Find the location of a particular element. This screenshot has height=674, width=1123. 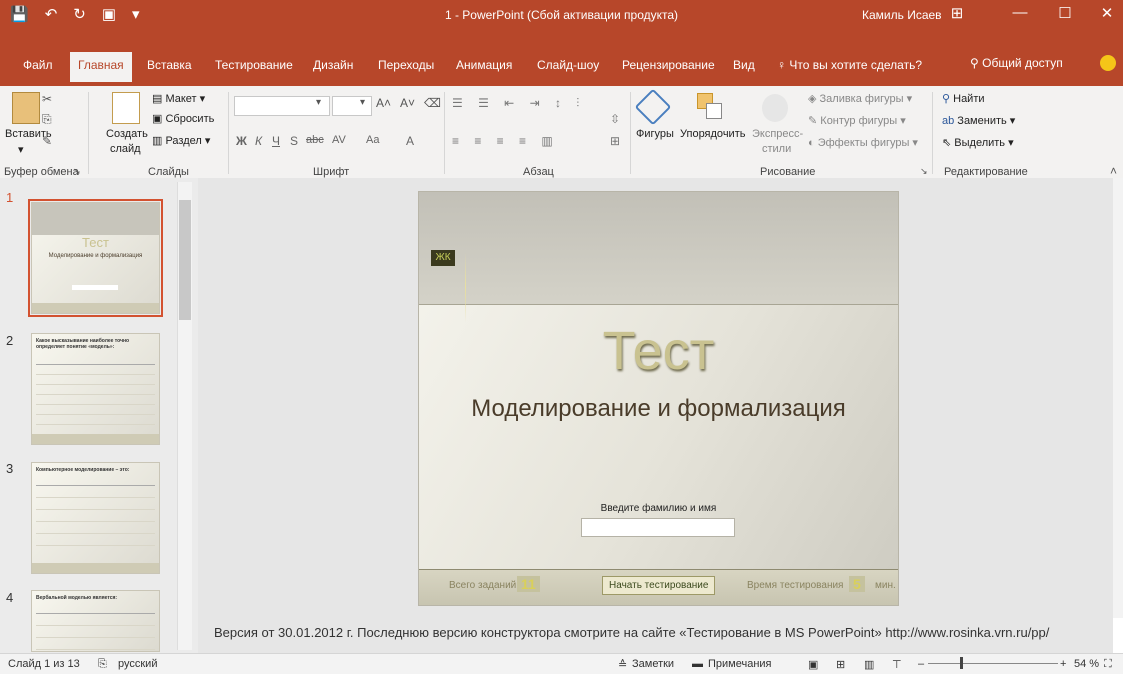

find-button: ⚲ Найти is located at coordinates (963, 98).